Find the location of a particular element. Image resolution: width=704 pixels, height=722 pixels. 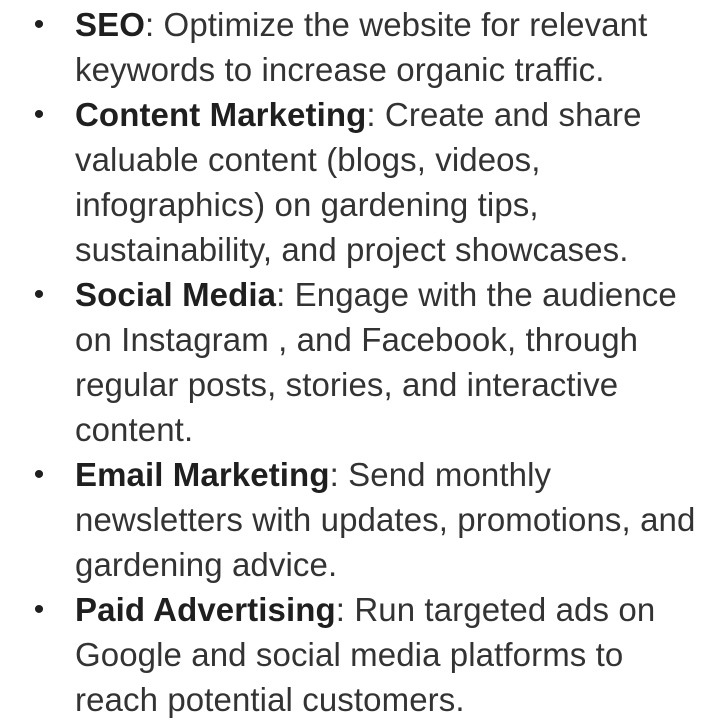

item-term: SEO is located at coordinates (110, 24).